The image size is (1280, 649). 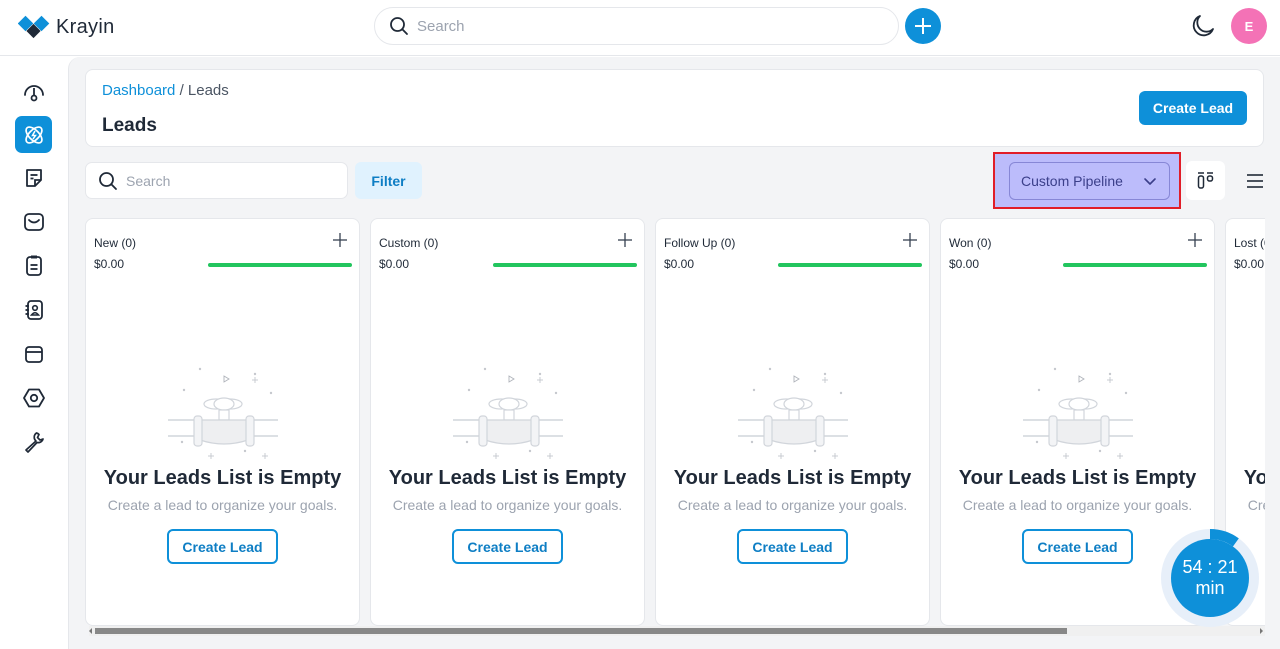 I want to click on clipboard-icon, so click(x=33, y=265).